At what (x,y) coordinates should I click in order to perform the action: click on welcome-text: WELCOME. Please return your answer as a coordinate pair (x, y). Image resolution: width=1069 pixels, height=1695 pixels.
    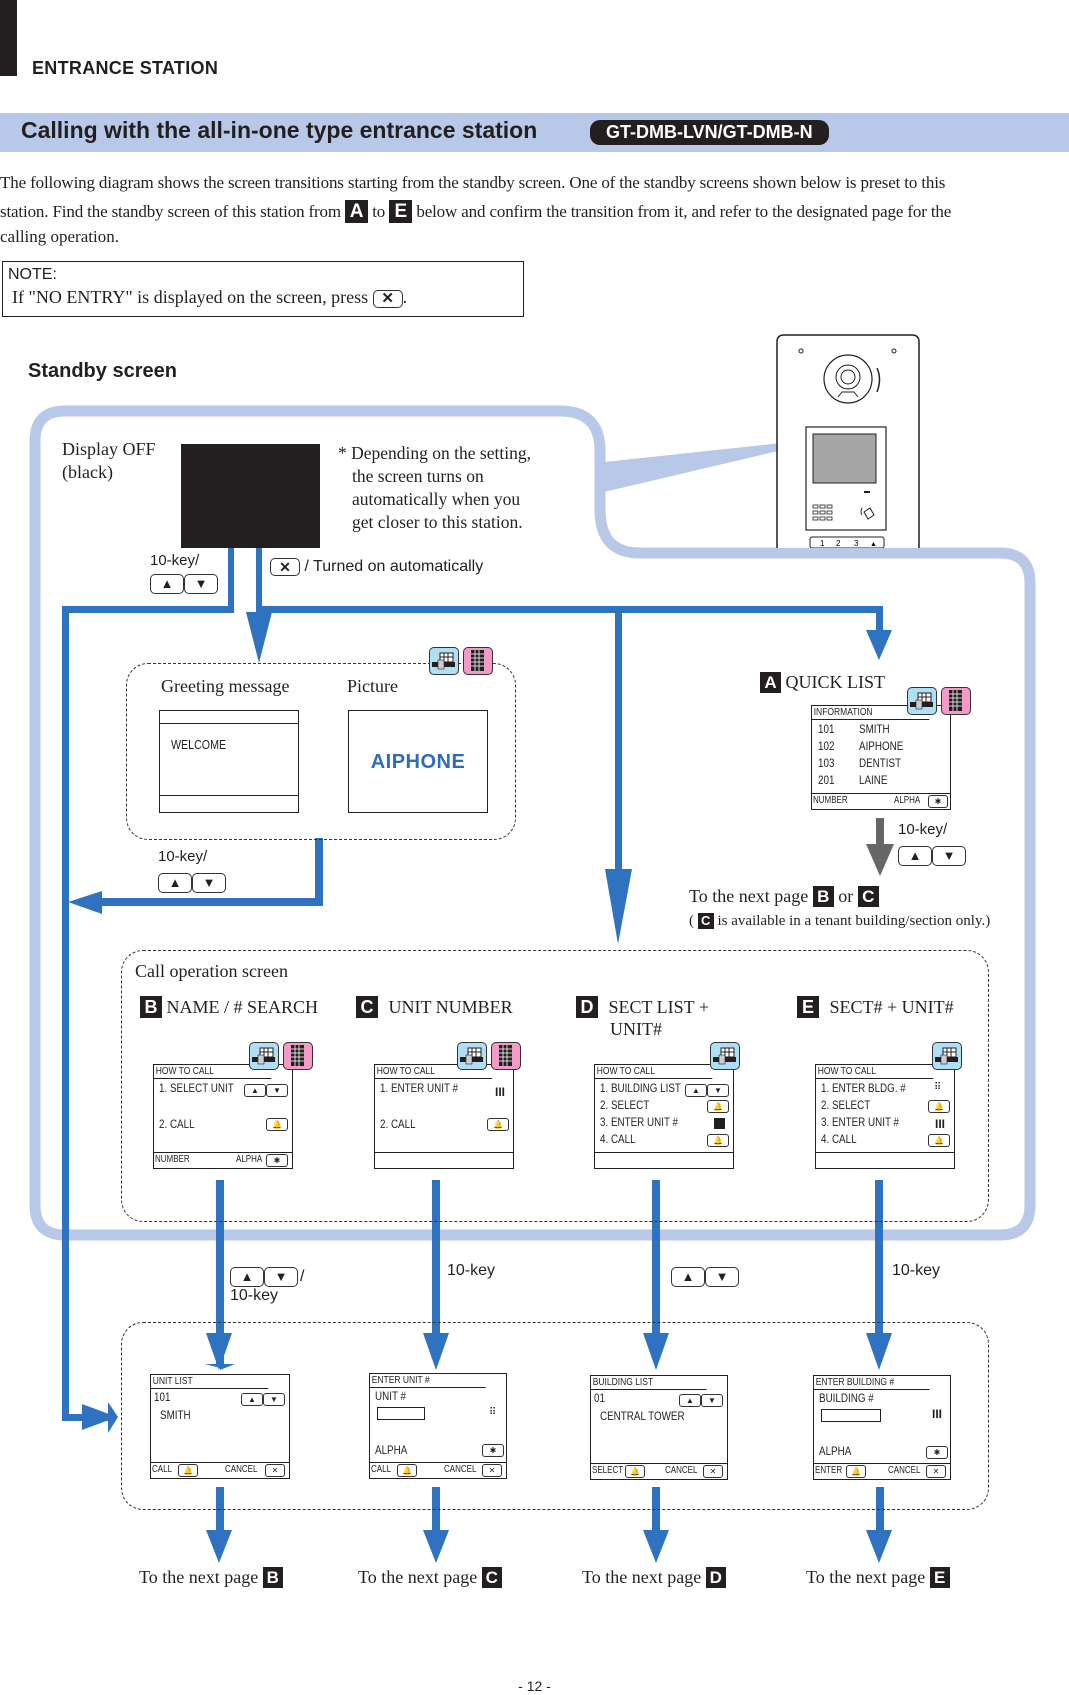
    Looking at the image, I should click on (199, 744).